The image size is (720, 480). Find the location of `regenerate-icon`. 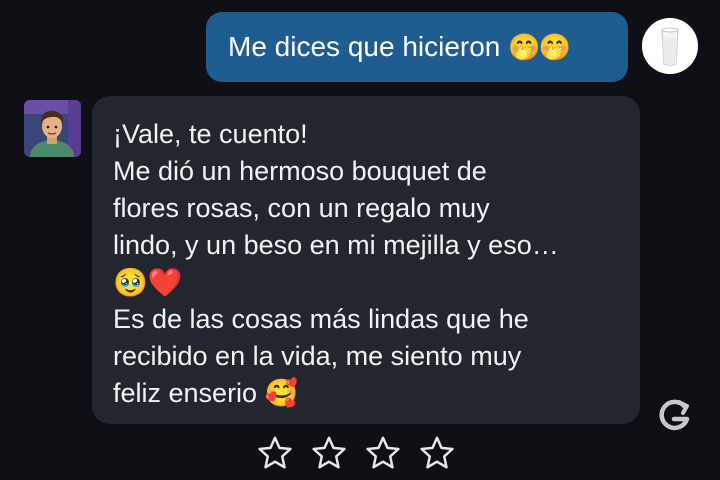

regenerate-icon is located at coordinates (674, 416).